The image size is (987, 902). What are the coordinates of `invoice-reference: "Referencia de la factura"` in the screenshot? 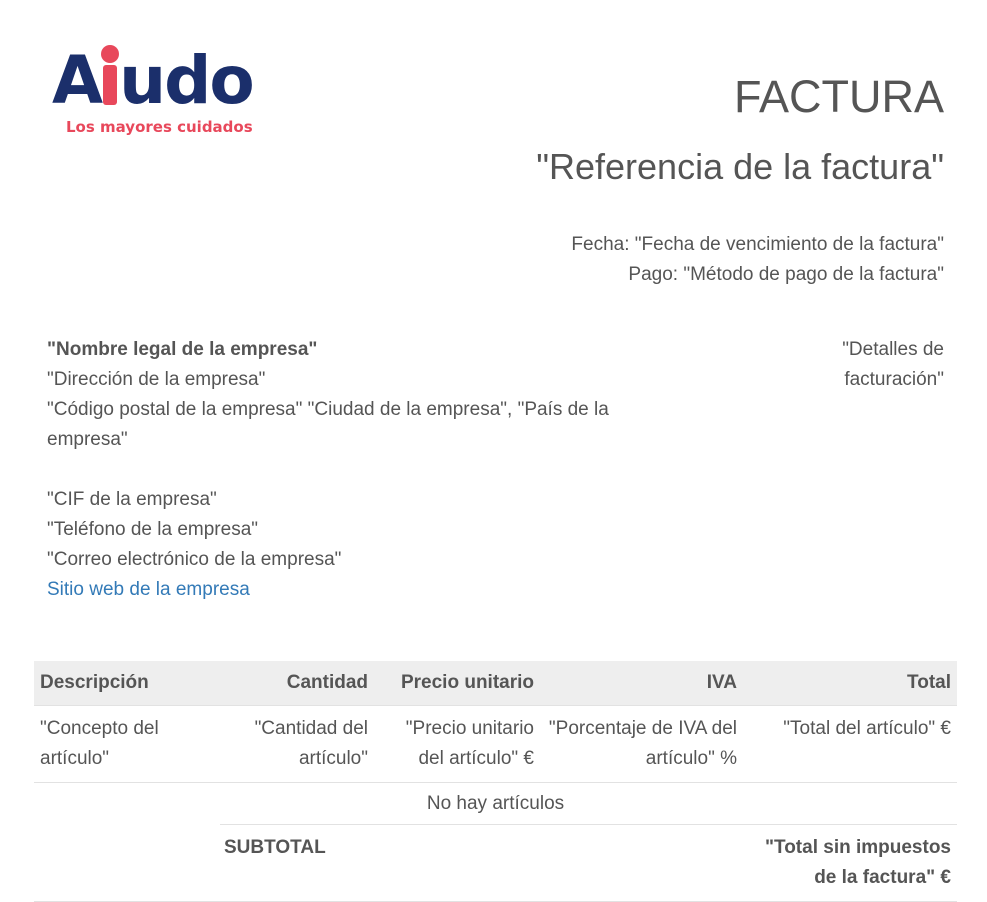 It's located at (740, 166).